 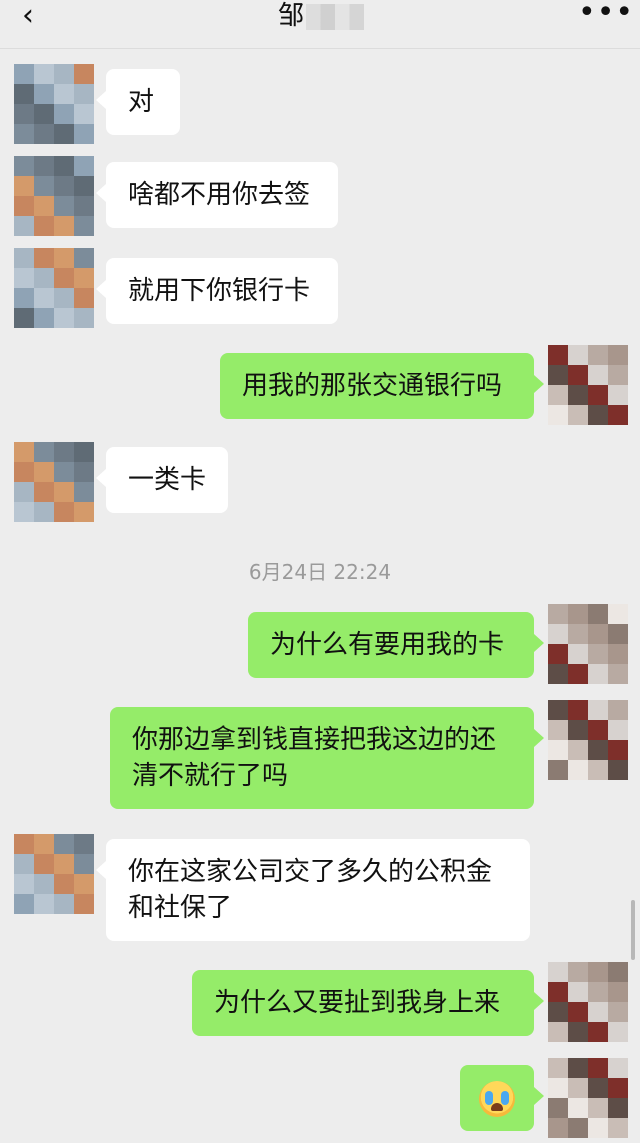 What do you see at coordinates (396, 645) in the screenshot?
I see `message-bubble-outgoing: 为什么有要用我的卡` at bounding box center [396, 645].